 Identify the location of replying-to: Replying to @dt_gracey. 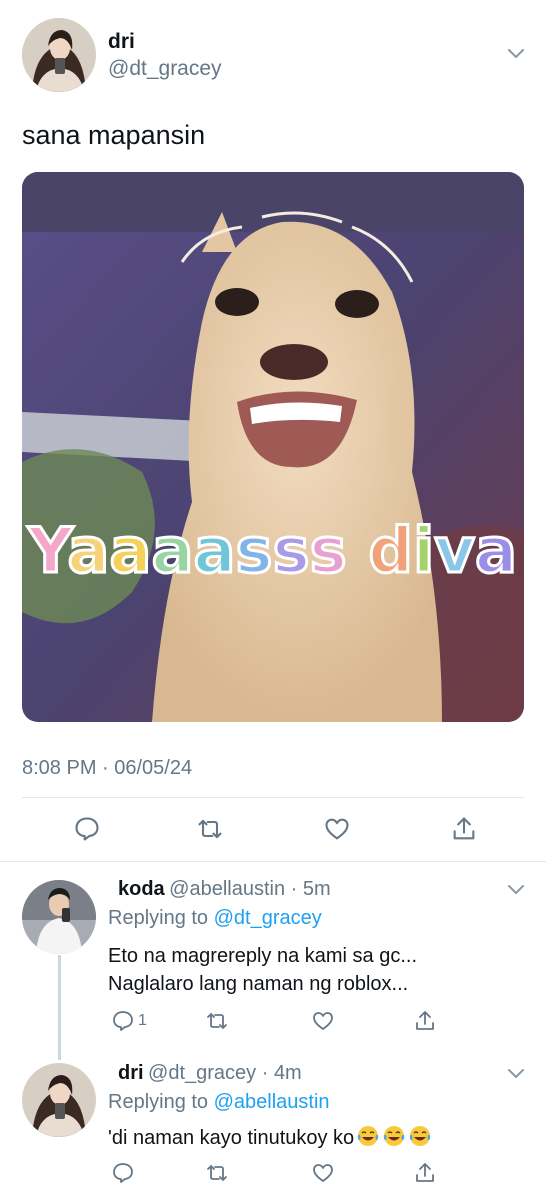
(215, 918).